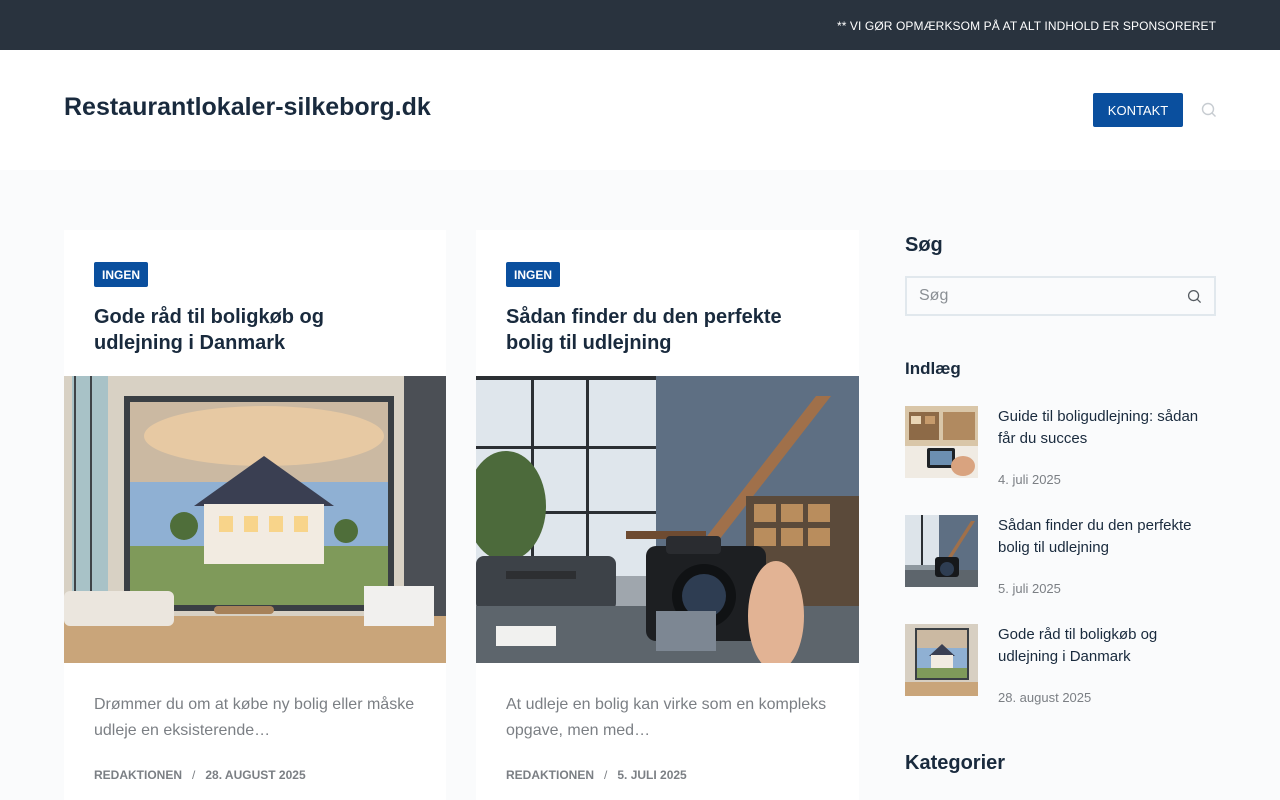  Describe the element at coordinates (955, 763) in the screenshot. I see `categories-widget-heading: Kategorier` at that location.